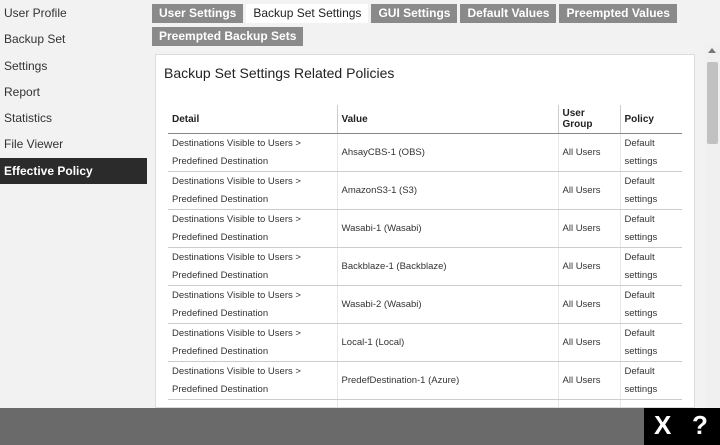  Describe the element at coordinates (448, 304) in the screenshot. I see `cell-value: Wasabi-2 (Wasabi)` at that location.